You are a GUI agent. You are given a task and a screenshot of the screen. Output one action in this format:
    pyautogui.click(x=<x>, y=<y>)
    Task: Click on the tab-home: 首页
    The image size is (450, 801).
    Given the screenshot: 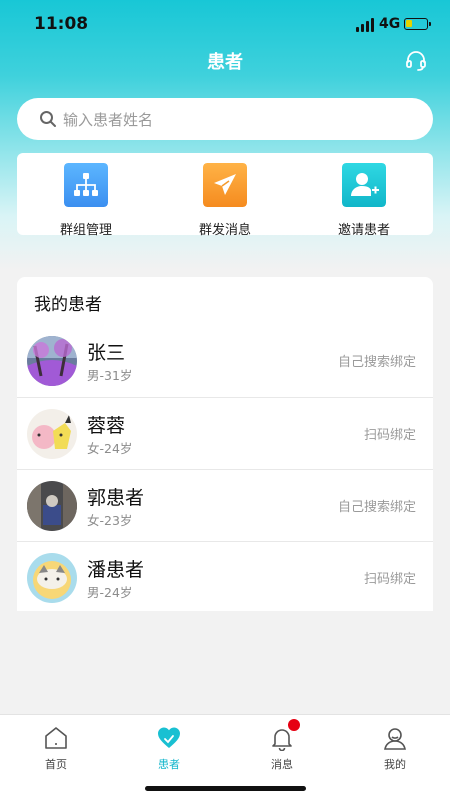 What is the action you would take?
    pyautogui.click(x=56, y=750)
    